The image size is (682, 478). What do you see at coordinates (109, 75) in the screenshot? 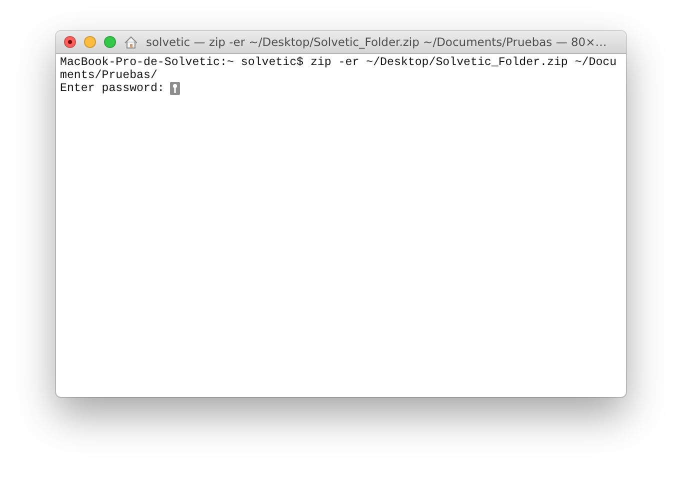
I see `terminal-line: ments/Pruebas/` at bounding box center [109, 75].